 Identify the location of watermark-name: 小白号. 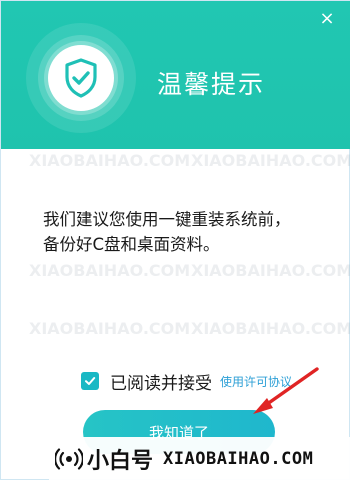
(120, 461).